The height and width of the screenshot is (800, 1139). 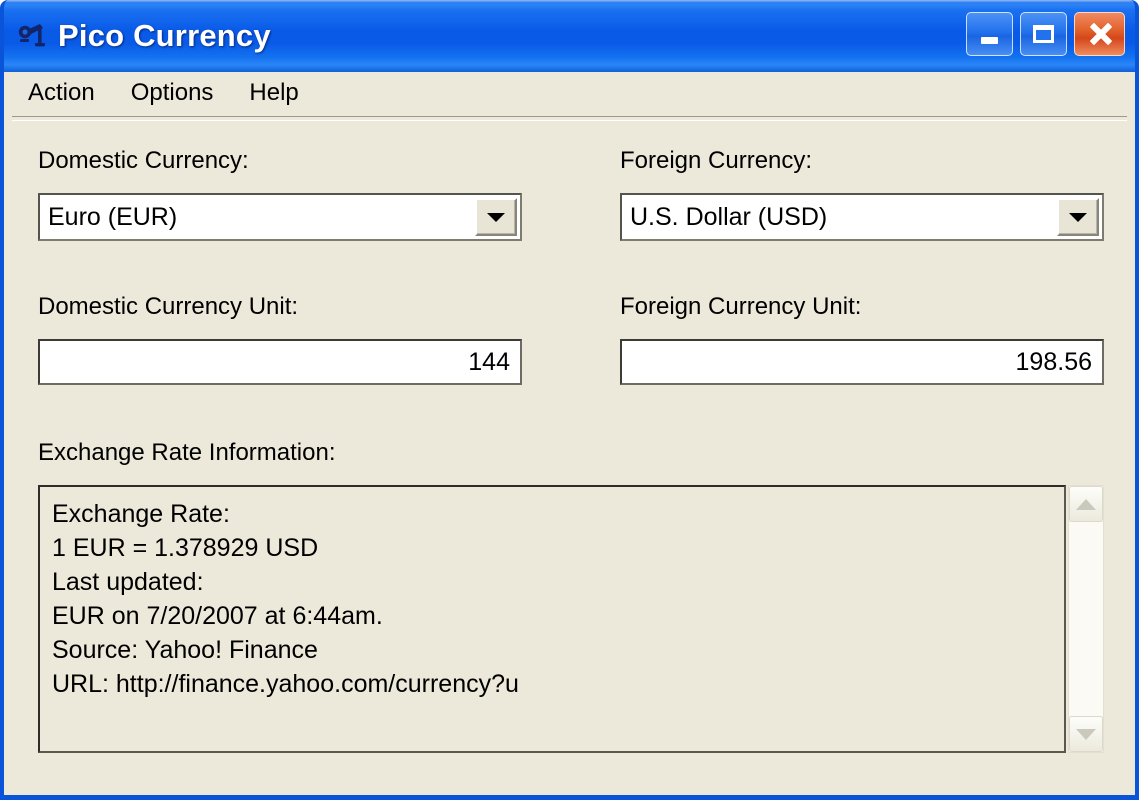 I want to click on info-line: Exchange Rate:, so click(x=141, y=514).